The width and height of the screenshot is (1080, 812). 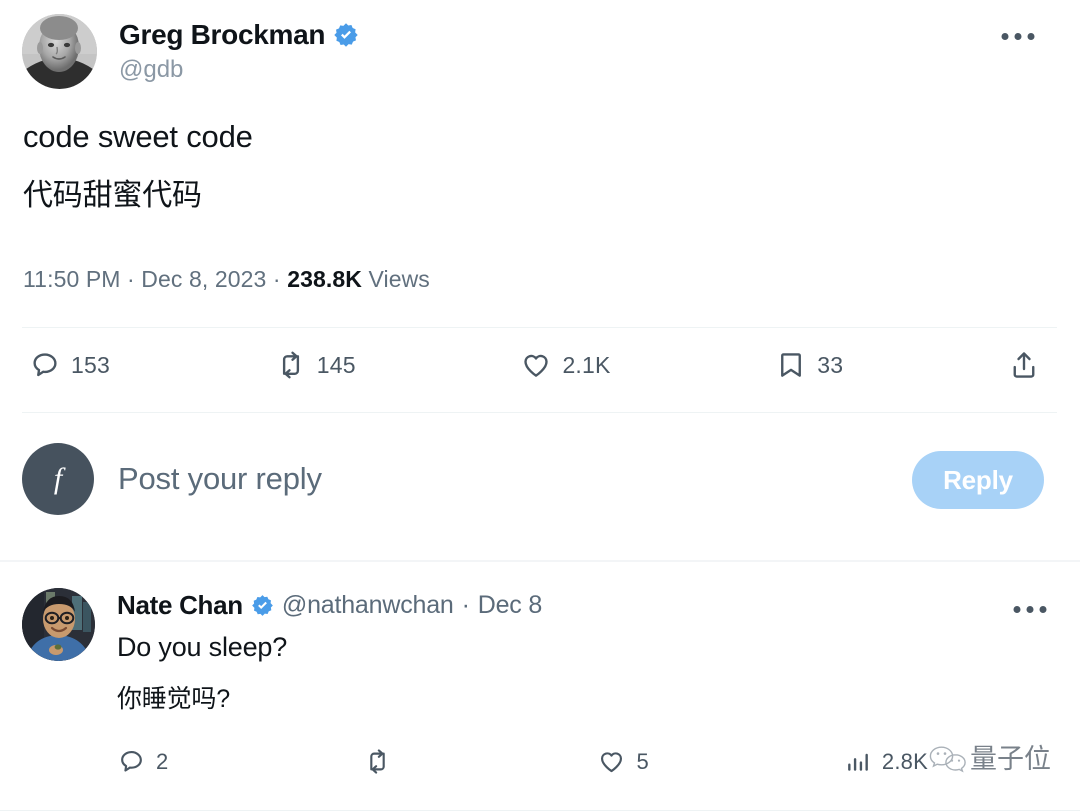 I want to click on tweet-metadata: 11:50 PM · Dec 8, 2023 · 238.8K Views, so click(x=226, y=279).